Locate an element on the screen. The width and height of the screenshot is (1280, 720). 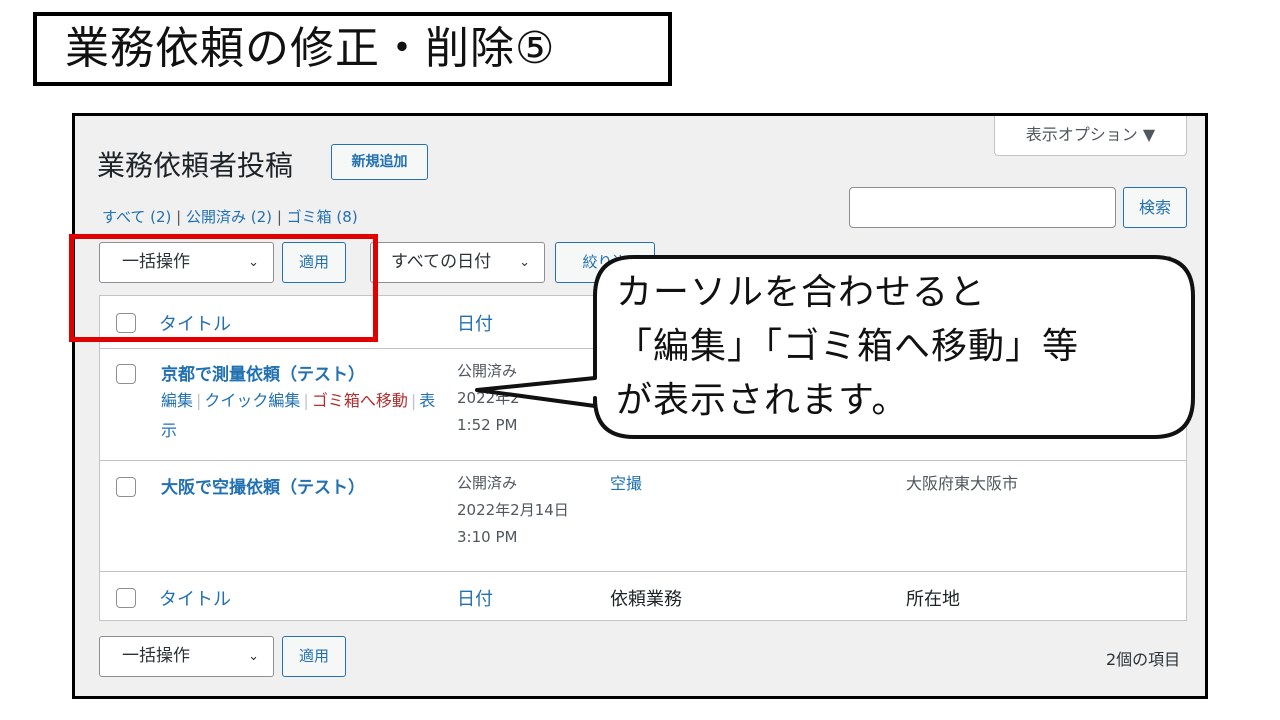
row-actions: 編集 | クイック編集 | ゴミ箱へ移動 | 表示 is located at coordinates (298, 416).